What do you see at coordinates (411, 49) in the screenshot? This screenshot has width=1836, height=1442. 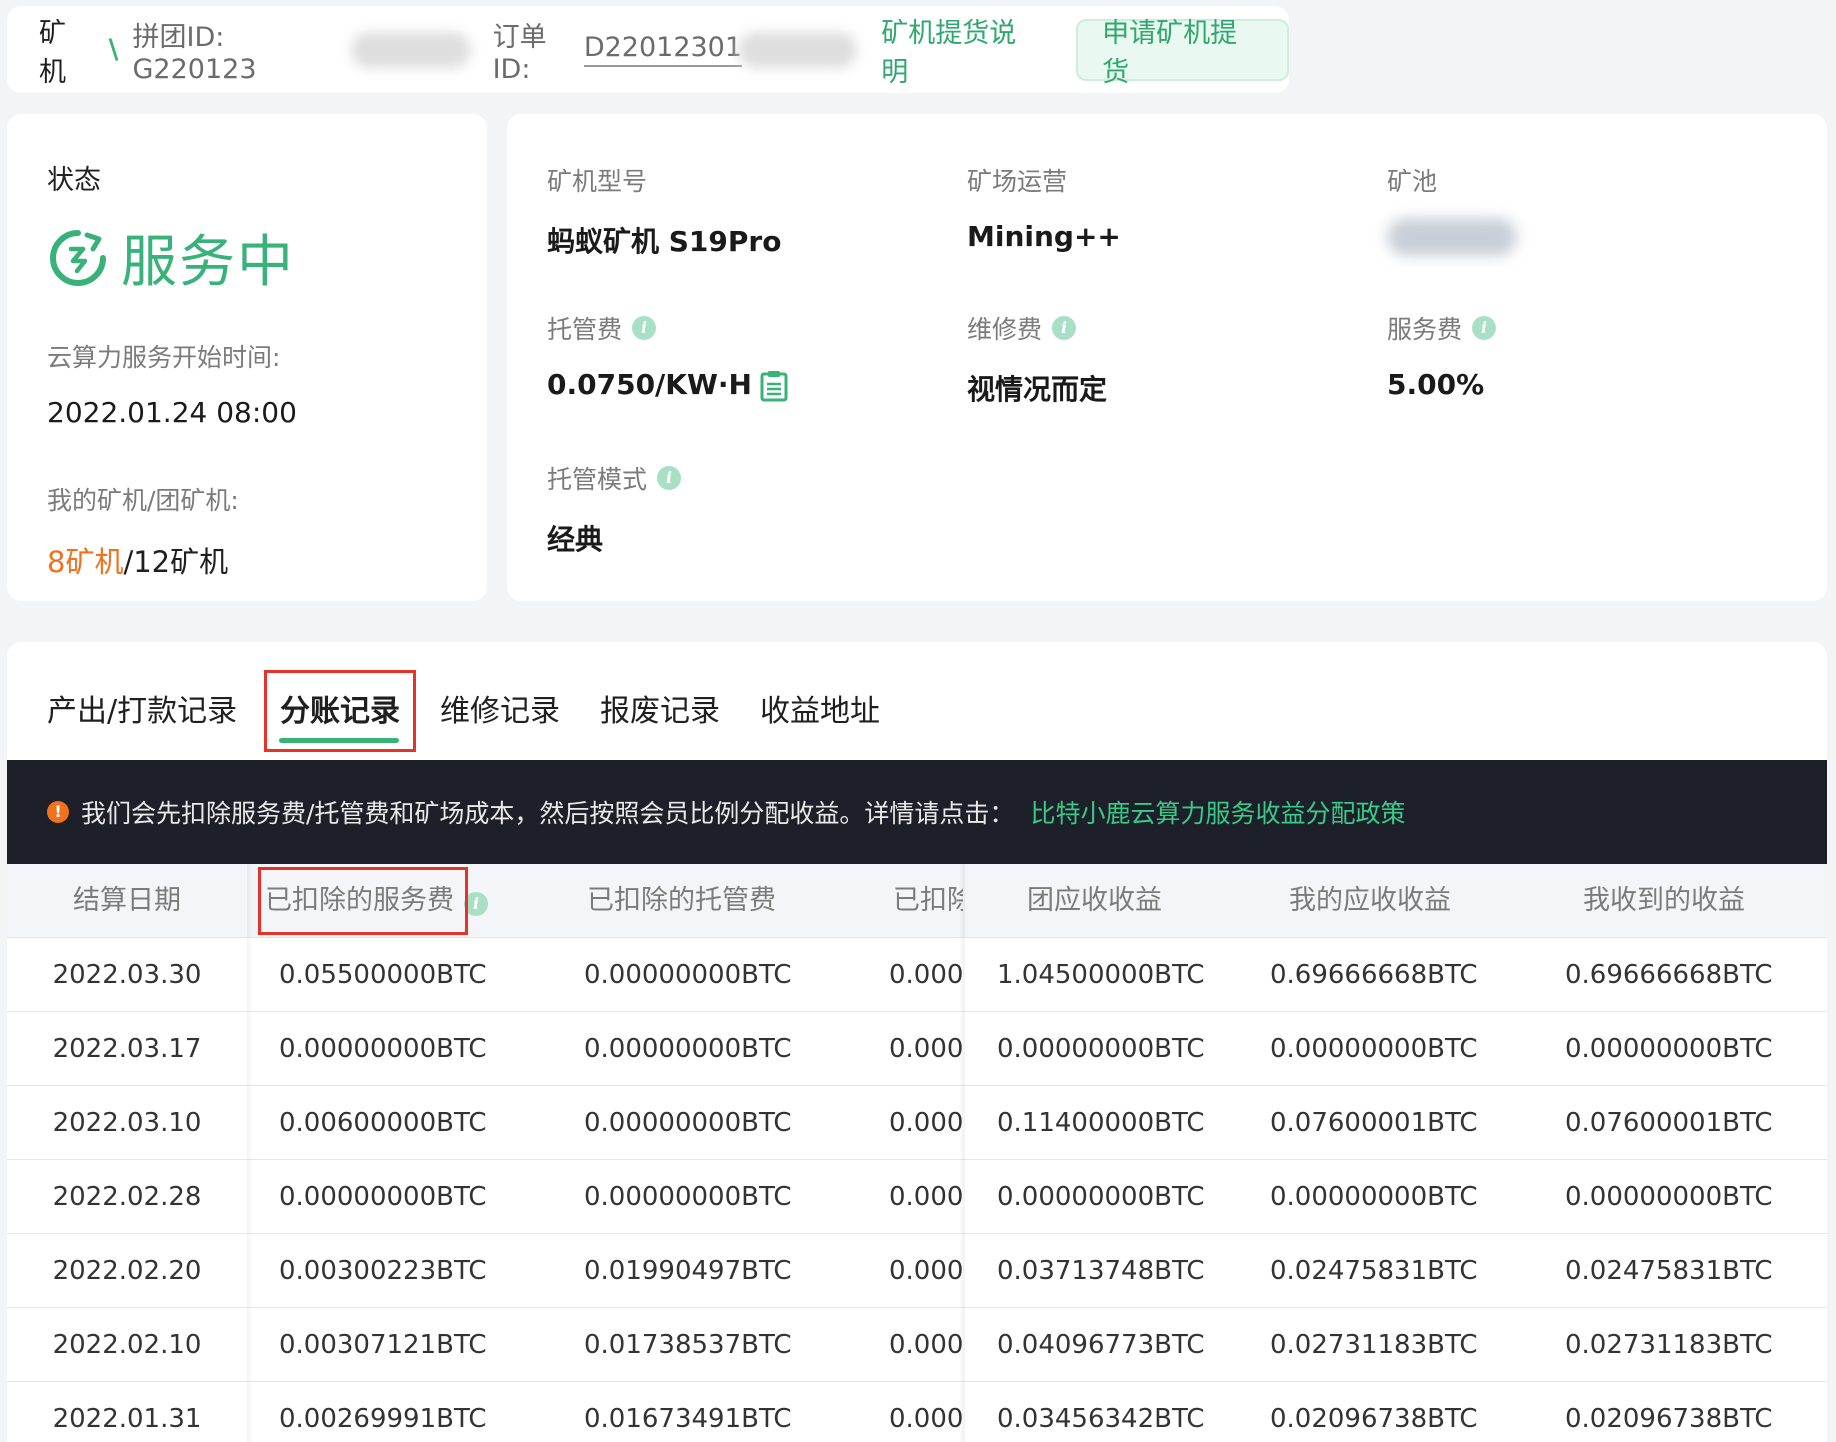 I see `group-id-redacted` at bounding box center [411, 49].